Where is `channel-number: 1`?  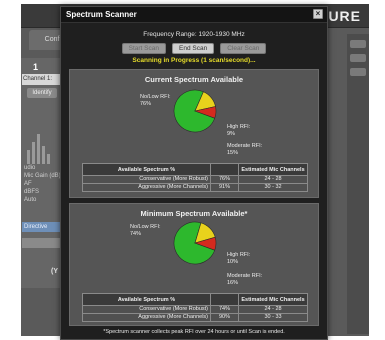
channel-number: 1 is located at coordinates (36, 67).